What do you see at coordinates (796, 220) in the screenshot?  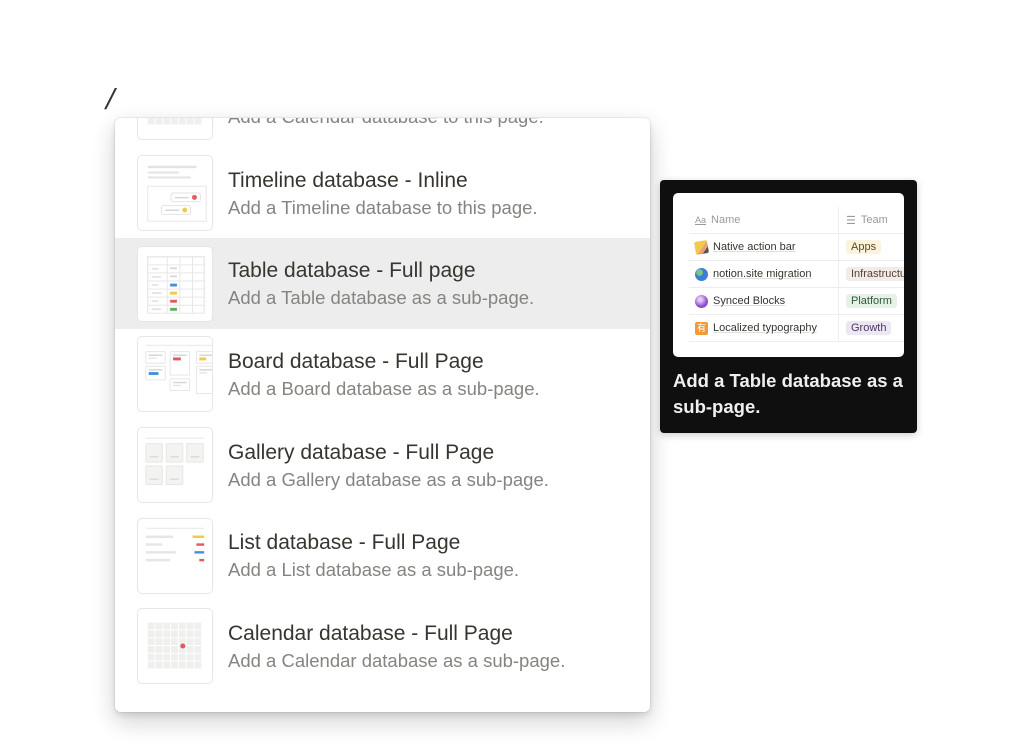 I see `preview-table-header: Aa Name ☰ Team` at bounding box center [796, 220].